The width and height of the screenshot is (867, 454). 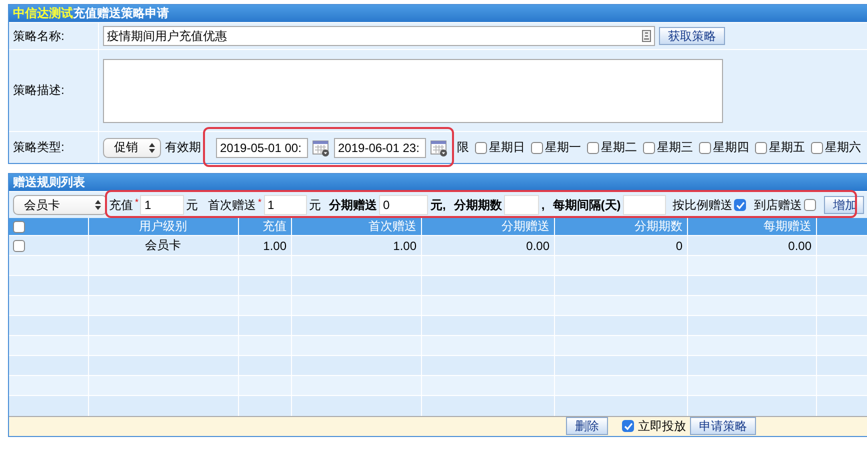 I want to click on field-label: 分期赠送, so click(x=353, y=205).